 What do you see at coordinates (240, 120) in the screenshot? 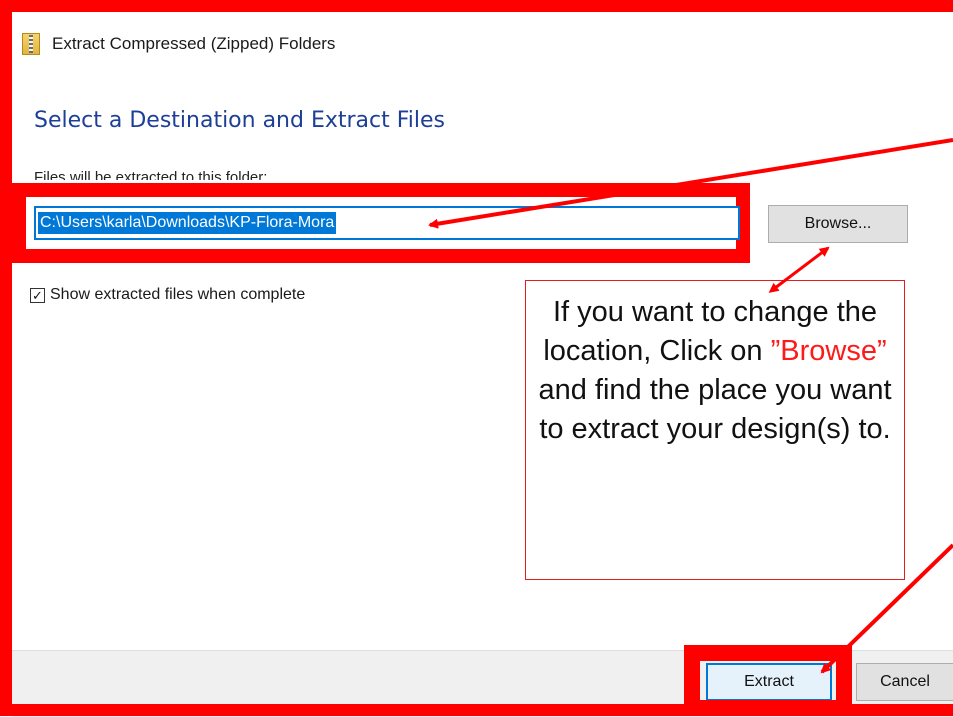
I see `dialog-heading: Select a Destination and Extract Files` at bounding box center [240, 120].